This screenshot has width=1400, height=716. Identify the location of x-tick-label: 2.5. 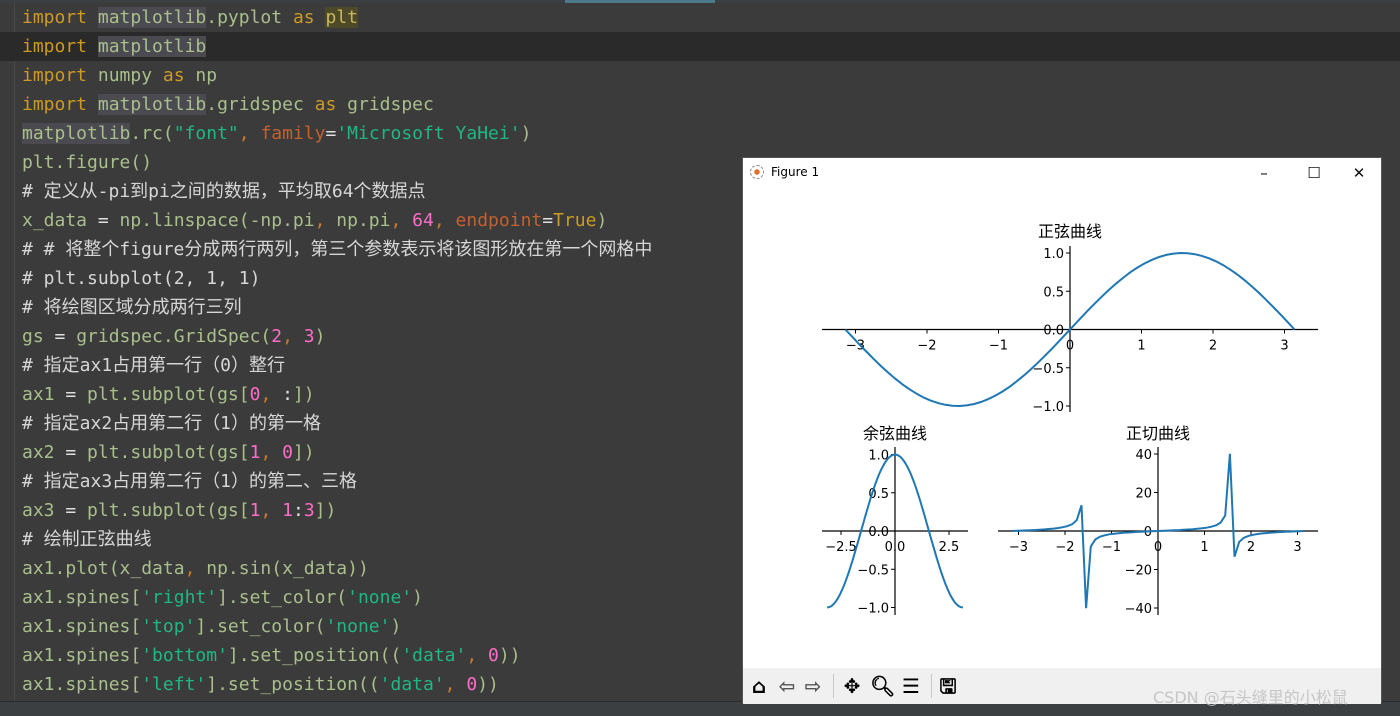
(949, 547).